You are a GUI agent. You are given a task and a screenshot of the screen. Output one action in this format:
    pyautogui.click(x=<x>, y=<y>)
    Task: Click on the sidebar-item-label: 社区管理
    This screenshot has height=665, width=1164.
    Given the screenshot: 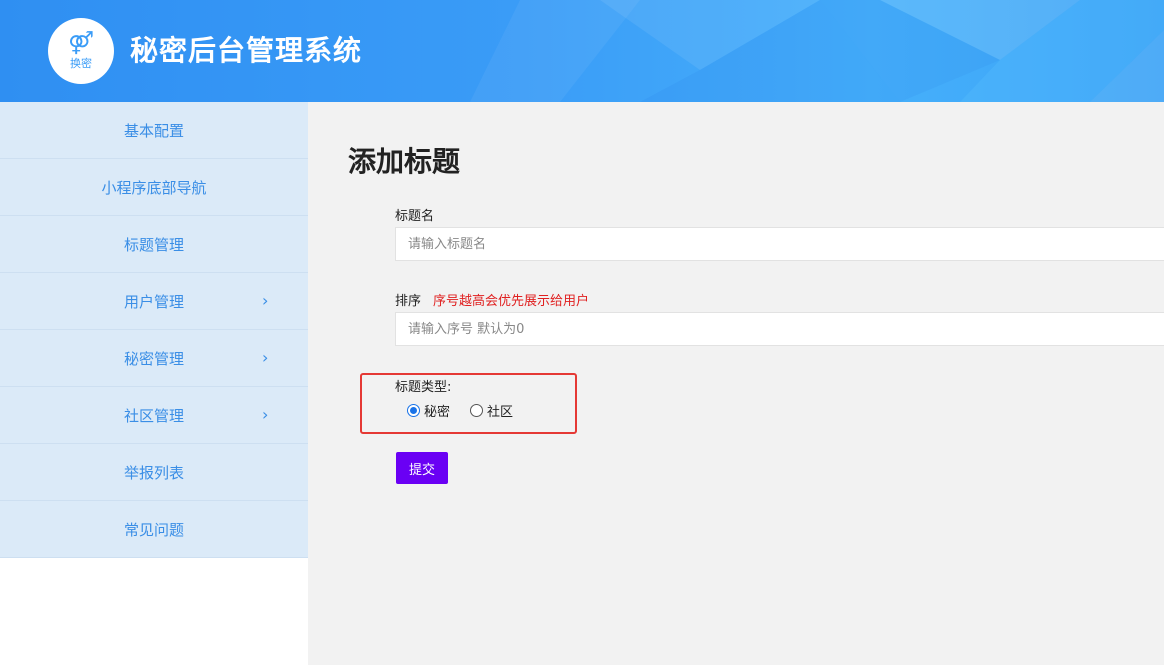 What is the action you would take?
    pyautogui.click(x=153, y=415)
    